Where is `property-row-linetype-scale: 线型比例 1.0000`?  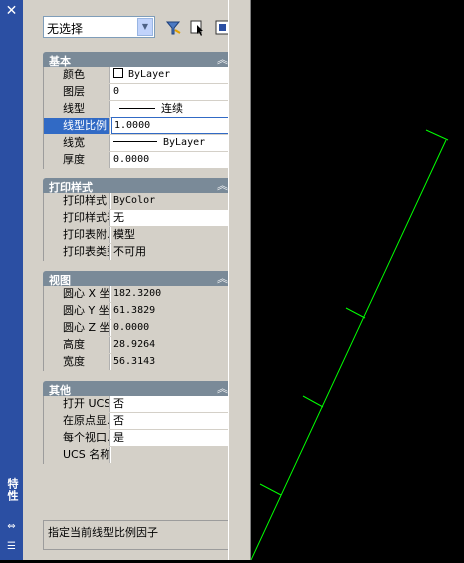 property-row-linetype-scale: 线型比例 1.0000 is located at coordinates (139, 126).